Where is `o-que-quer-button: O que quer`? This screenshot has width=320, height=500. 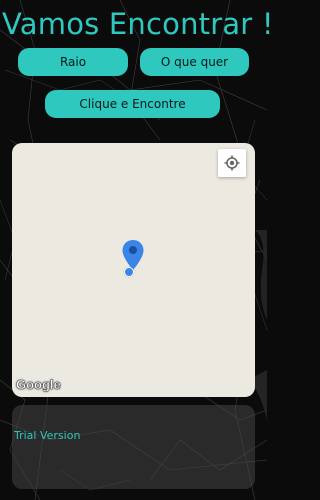
o-que-quer-button: O que quer is located at coordinates (194, 62).